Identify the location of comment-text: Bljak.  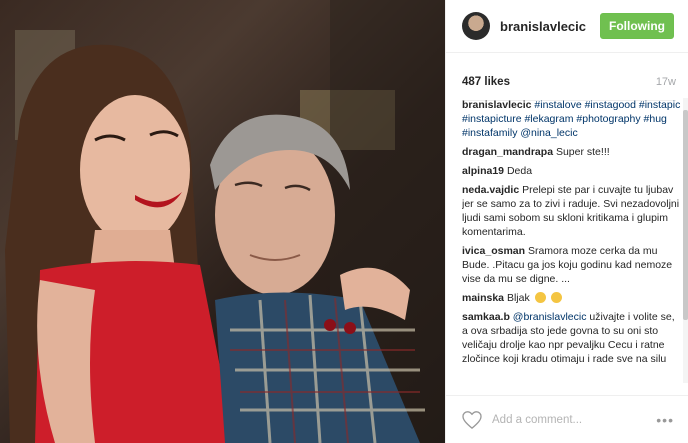
(518, 298).